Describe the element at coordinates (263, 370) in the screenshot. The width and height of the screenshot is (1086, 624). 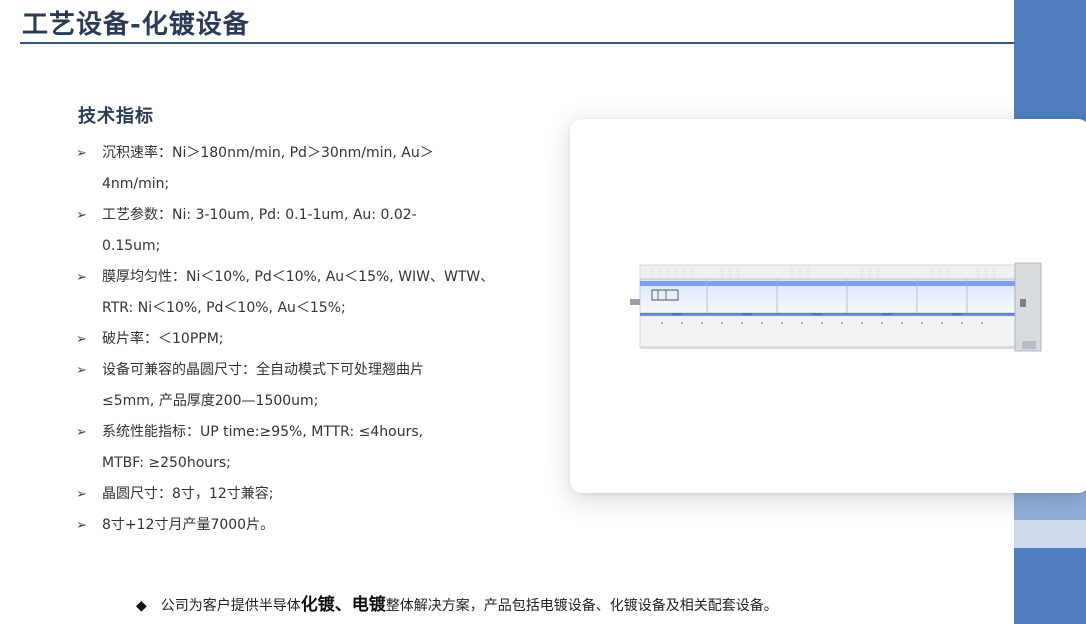
I see `spec-line: 设备可兼容的晶圆尺寸：全自动模式下可处理翘曲片` at that location.